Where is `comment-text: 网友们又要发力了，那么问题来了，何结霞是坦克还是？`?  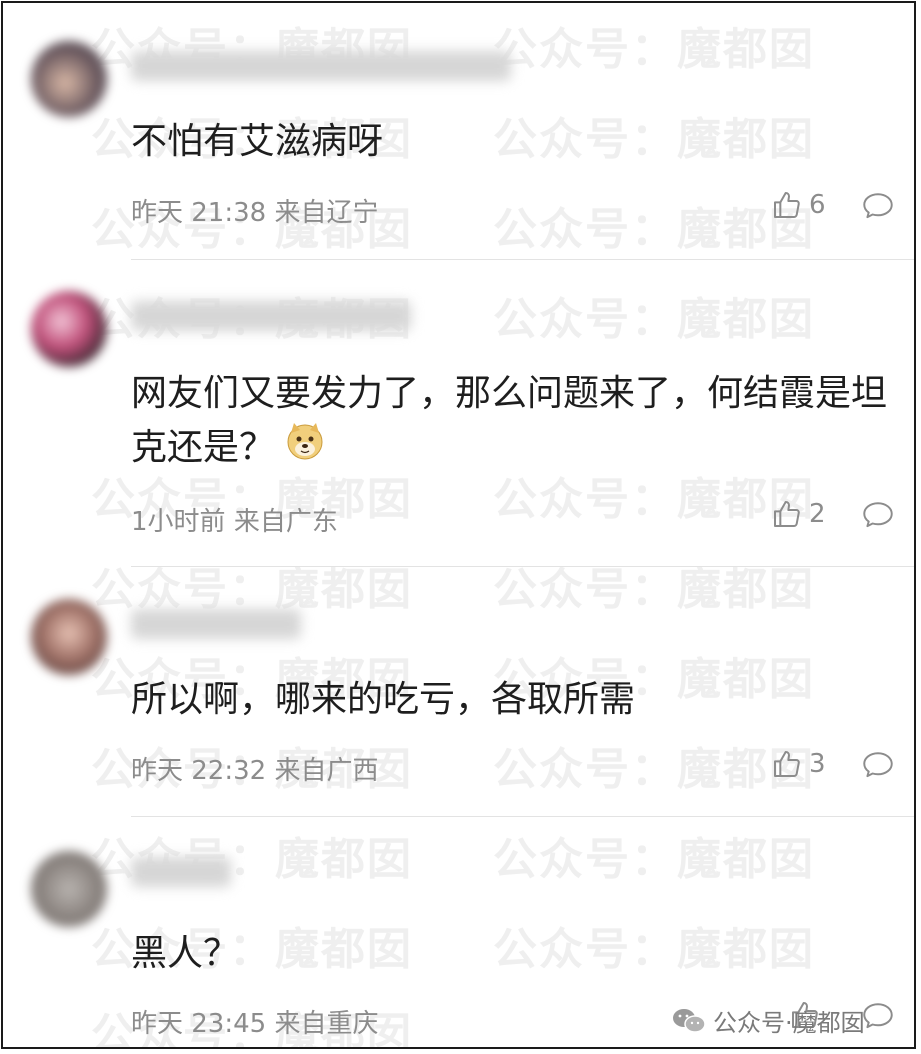
comment-text: 网友们又要发力了，那么问题来了，何结霞是坦克还是？ is located at coordinates (516, 422).